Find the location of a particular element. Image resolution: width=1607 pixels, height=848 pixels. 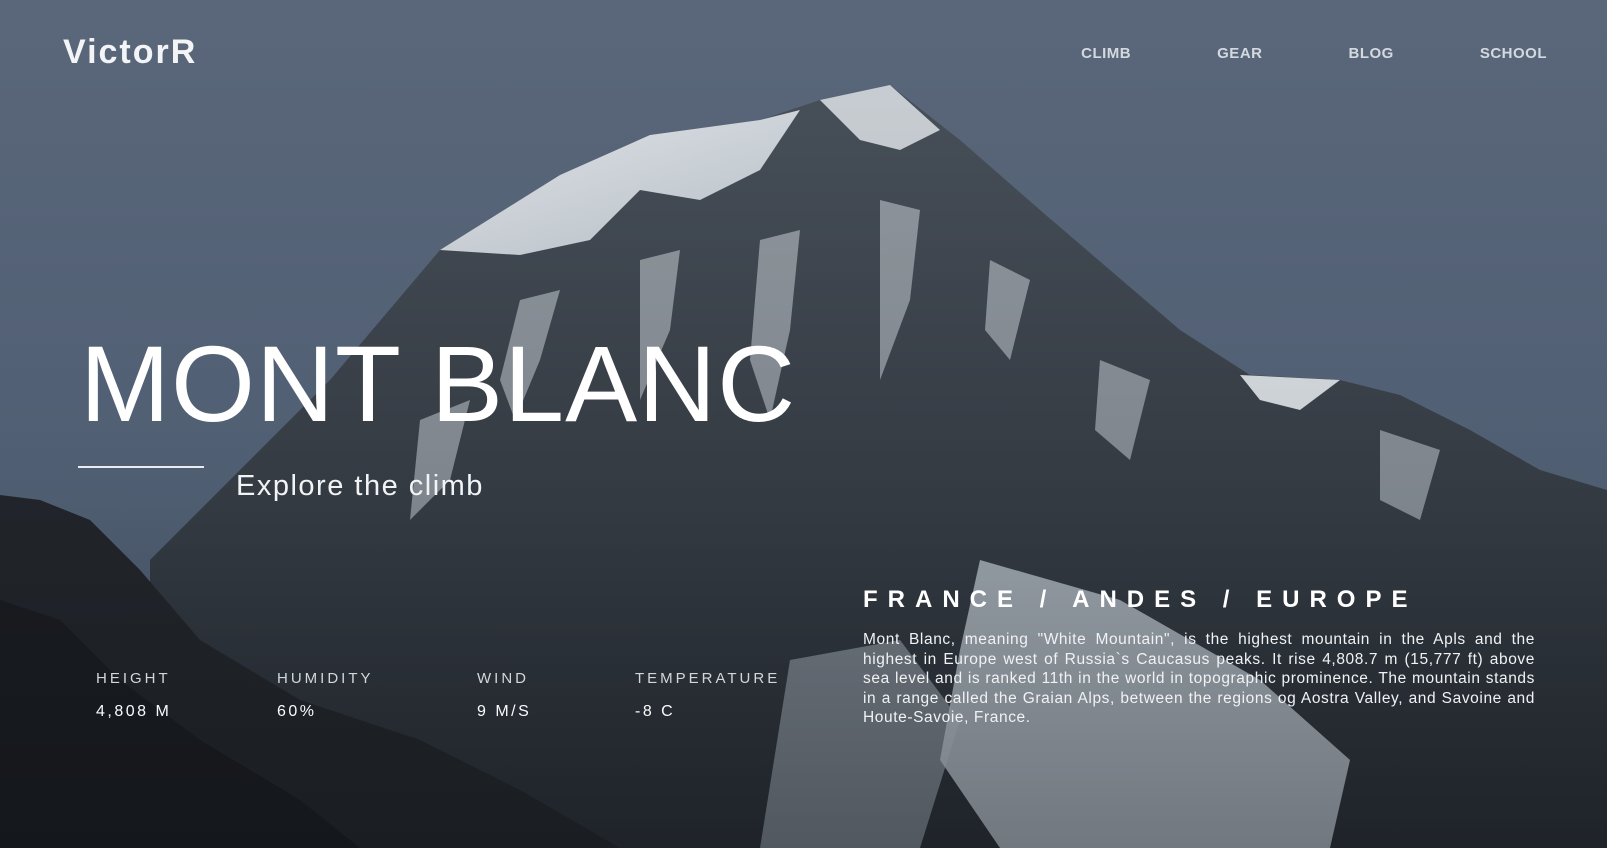

stat-value: -8 C is located at coordinates (655, 711).